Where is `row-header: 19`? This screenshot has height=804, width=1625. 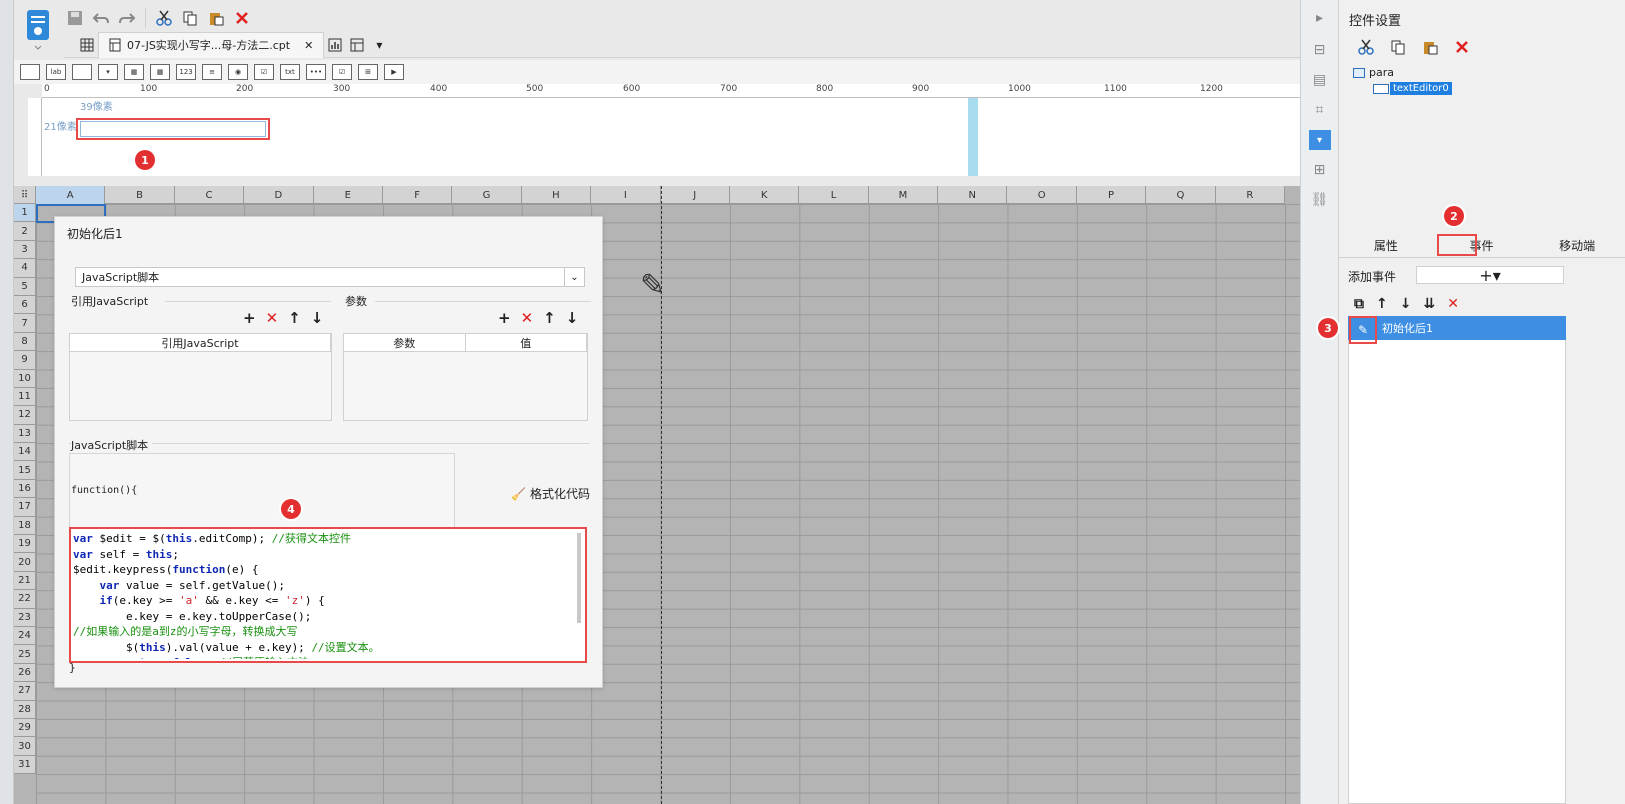
row-header: 19 is located at coordinates (25, 544).